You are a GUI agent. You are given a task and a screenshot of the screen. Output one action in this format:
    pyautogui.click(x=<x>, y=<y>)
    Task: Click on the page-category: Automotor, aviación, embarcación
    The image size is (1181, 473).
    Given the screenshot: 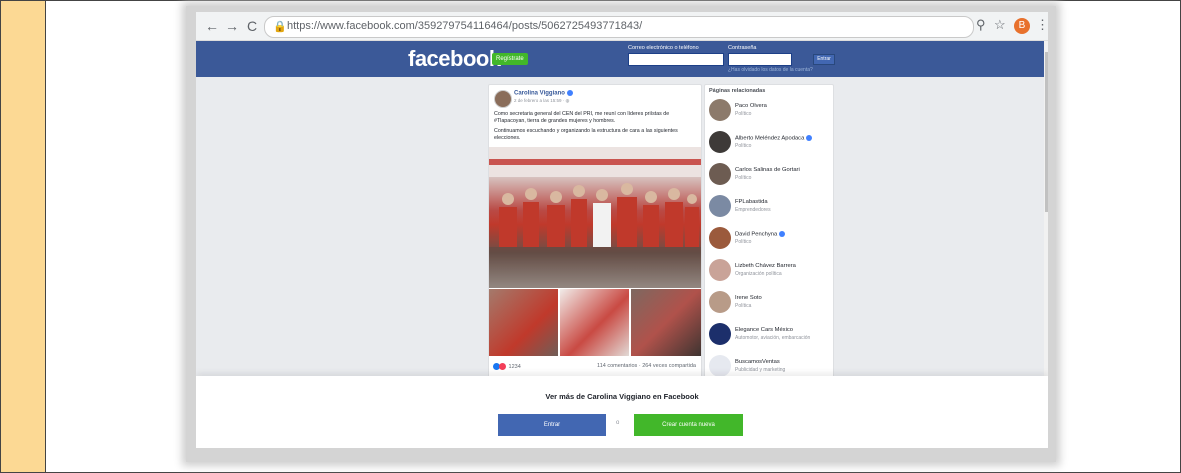 What is the action you would take?
    pyautogui.click(x=773, y=338)
    